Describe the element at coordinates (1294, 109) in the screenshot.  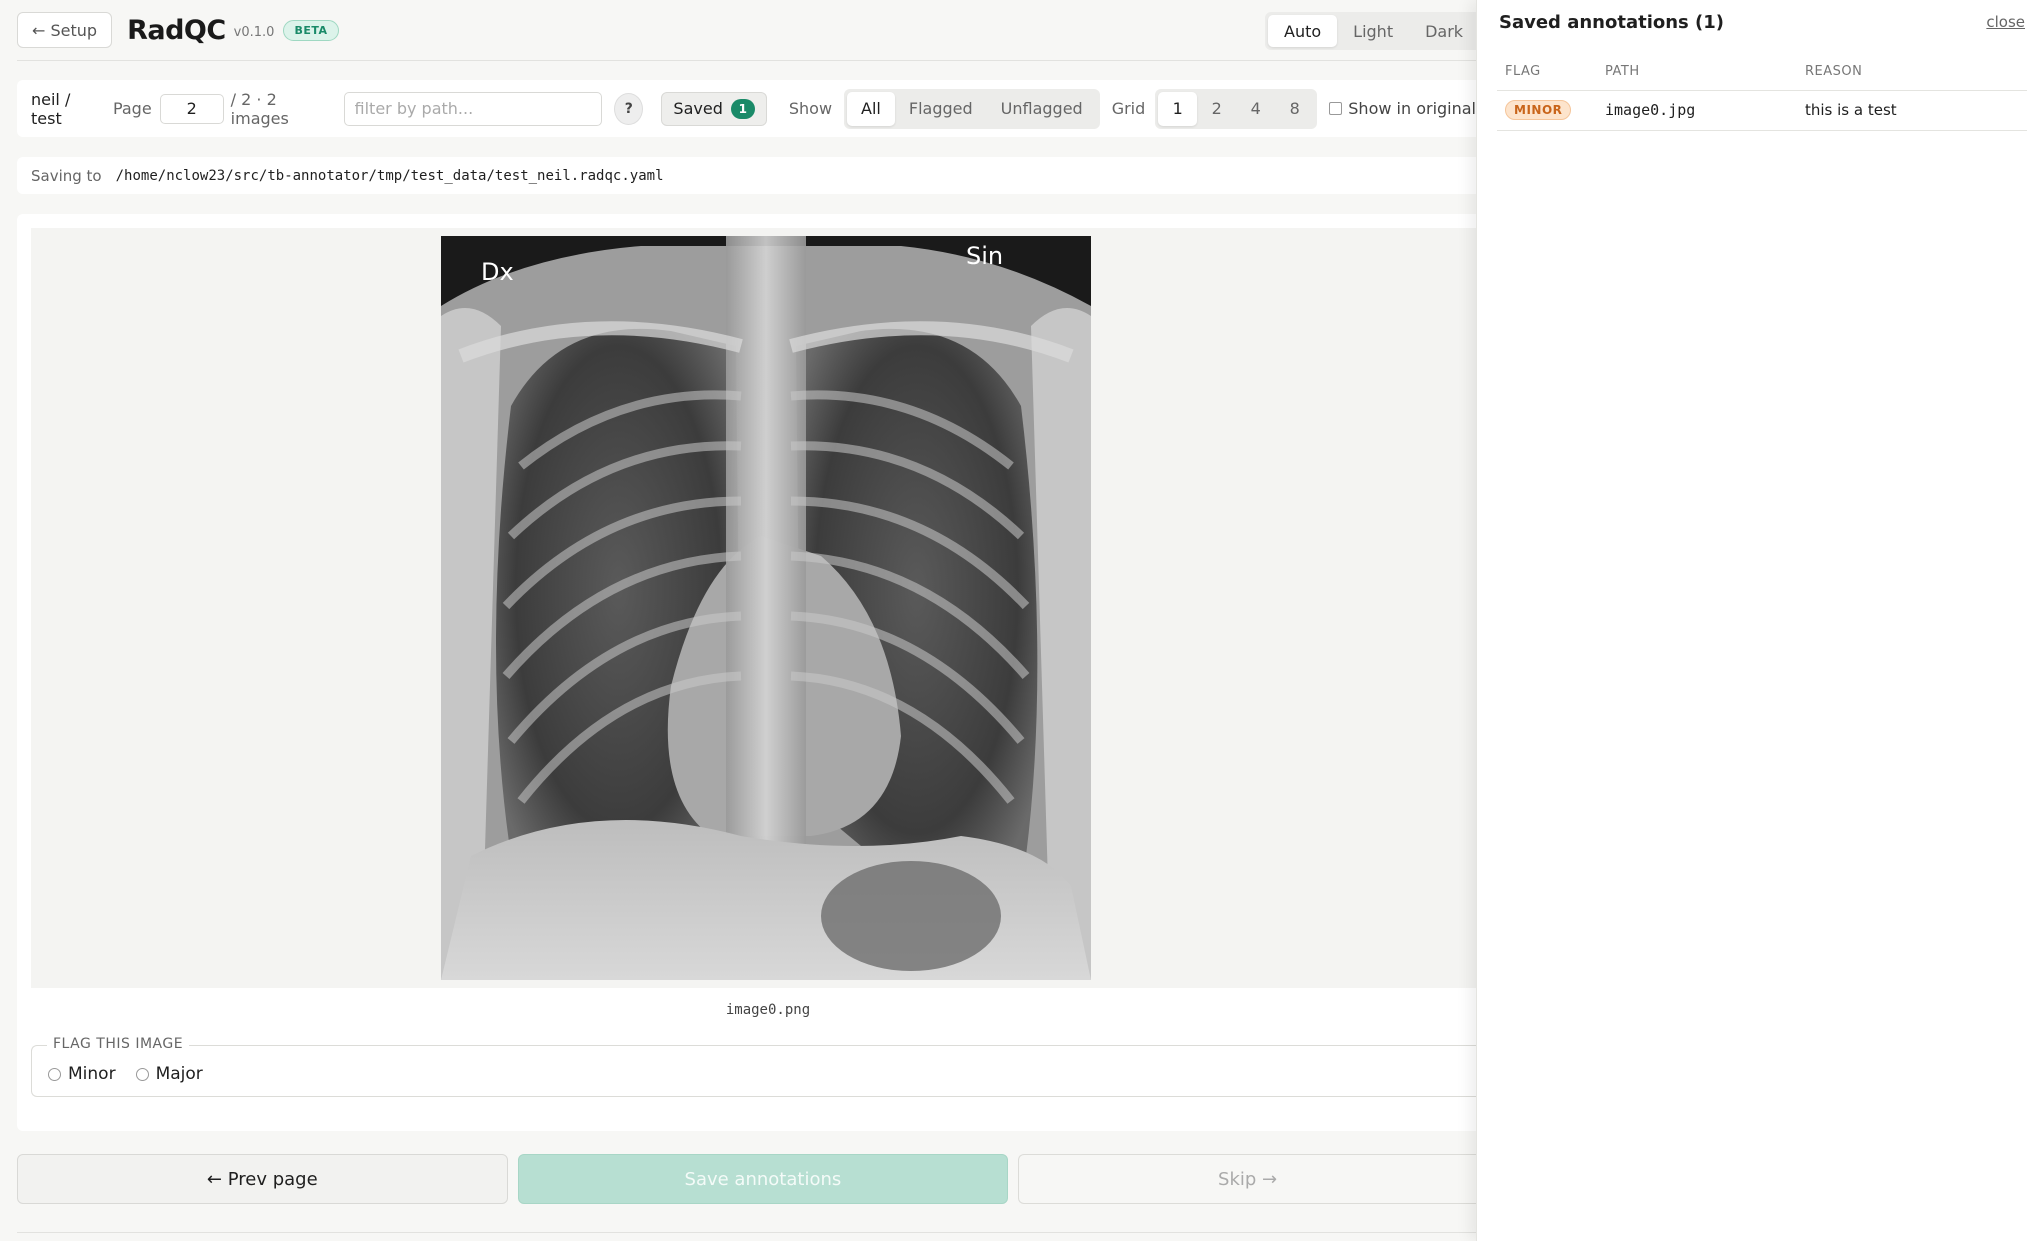
I see `grid-option-8: 8` at that location.